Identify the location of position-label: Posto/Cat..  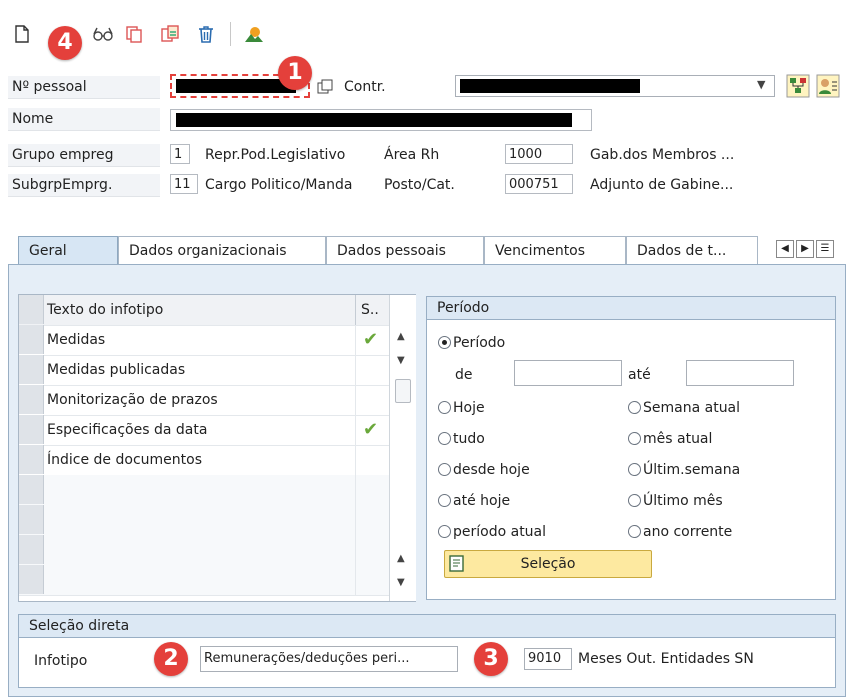
(419, 185).